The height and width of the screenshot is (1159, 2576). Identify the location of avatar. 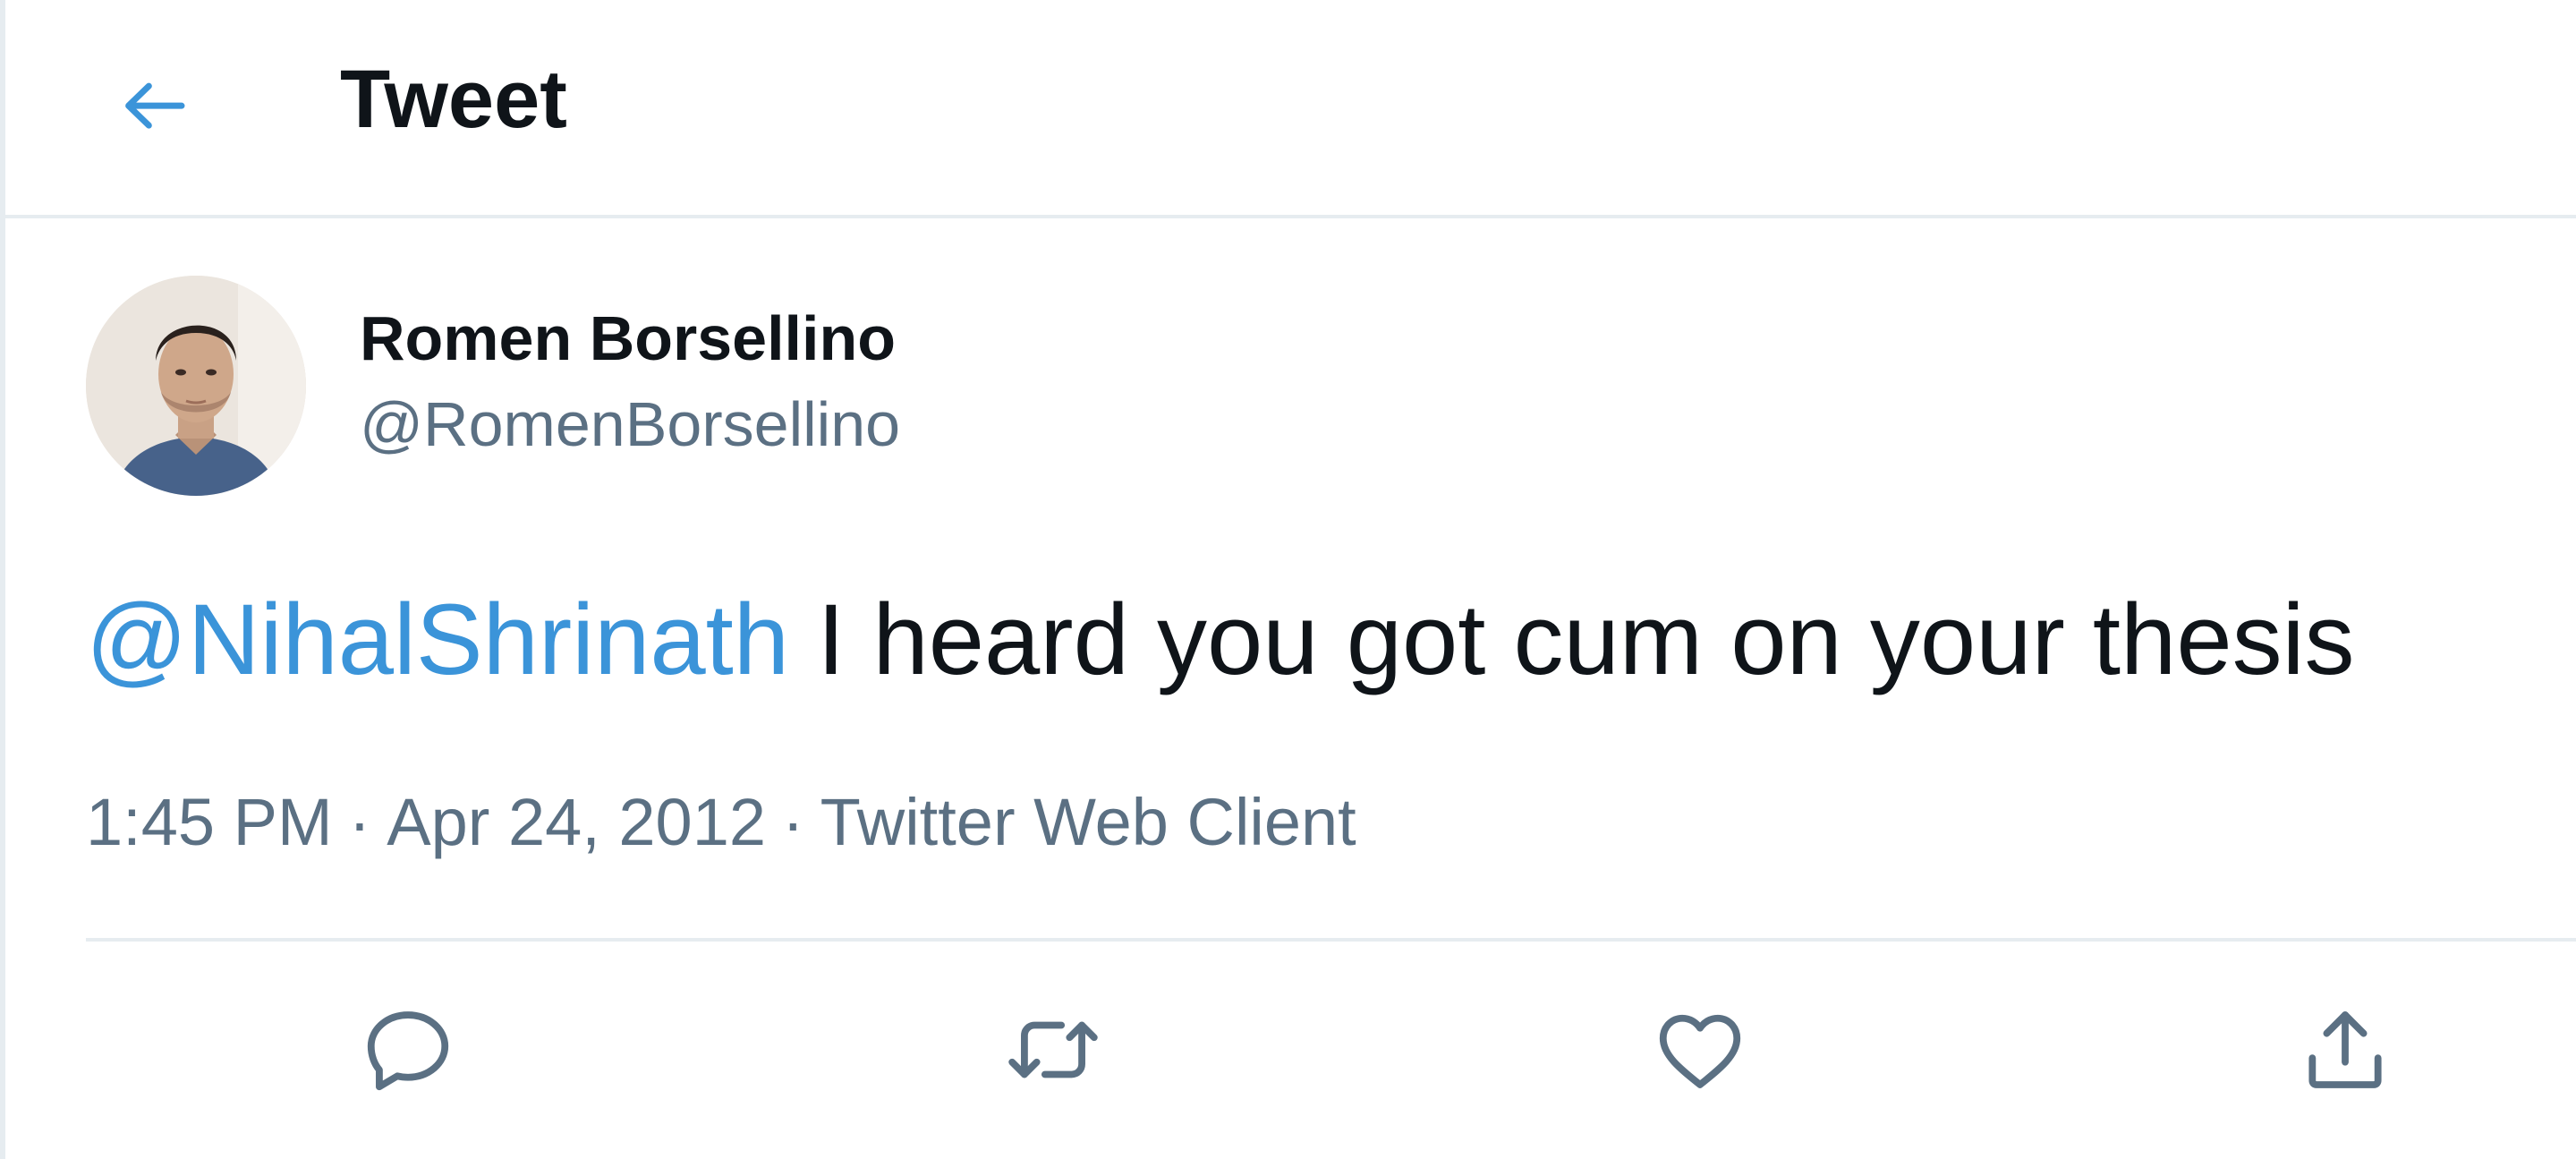
(196, 386).